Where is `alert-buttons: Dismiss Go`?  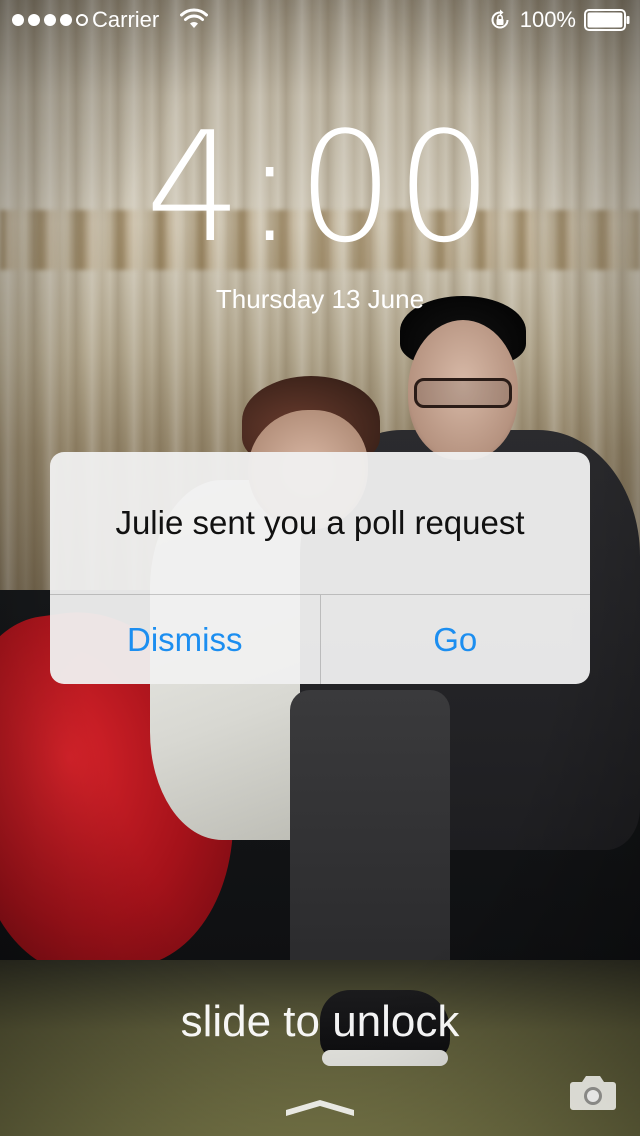 alert-buttons: Dismiss Go is located at coordinates (320, 639).